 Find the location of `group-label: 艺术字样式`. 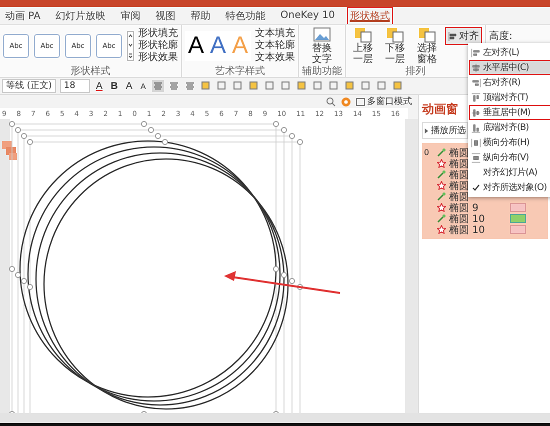

group-label: 艺术字样式 is located at coordinates (240, 71).